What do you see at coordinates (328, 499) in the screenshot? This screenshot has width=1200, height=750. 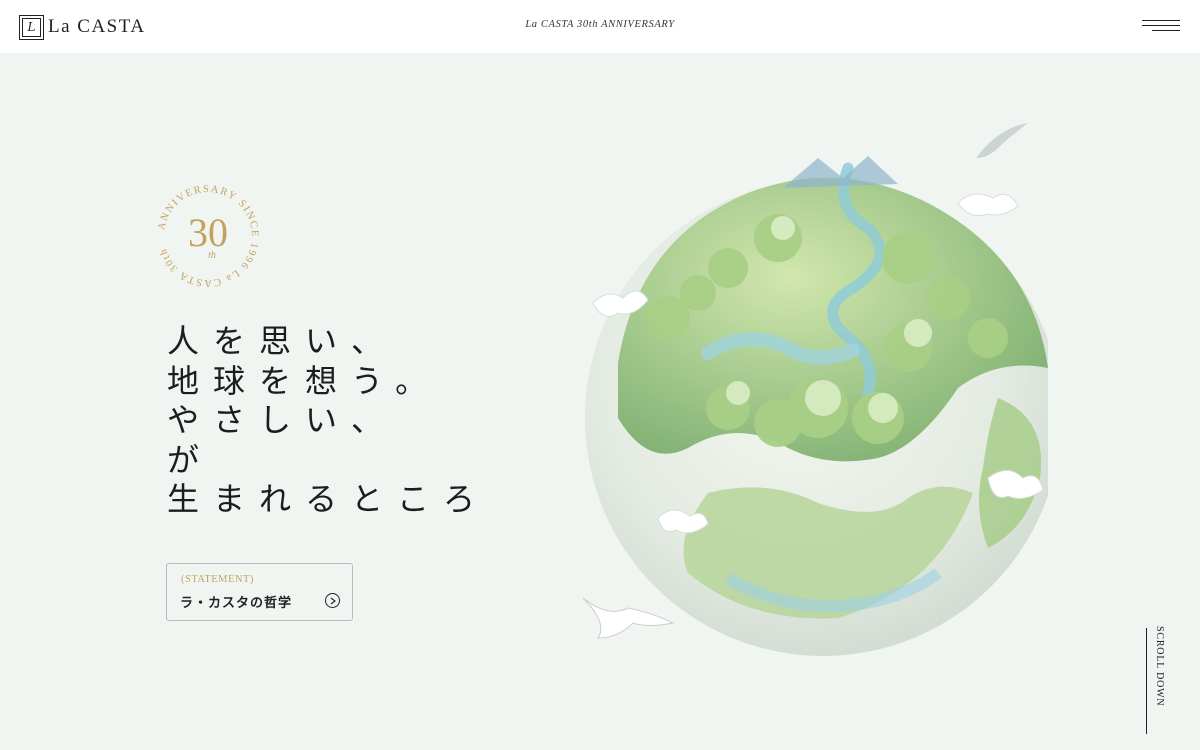 I see `headline-line-5: 生まれるところ` at bounding box center [328, 499].